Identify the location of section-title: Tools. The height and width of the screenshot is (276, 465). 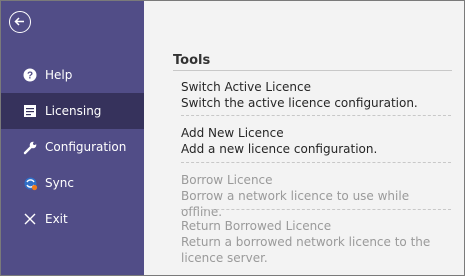
(192, 60).